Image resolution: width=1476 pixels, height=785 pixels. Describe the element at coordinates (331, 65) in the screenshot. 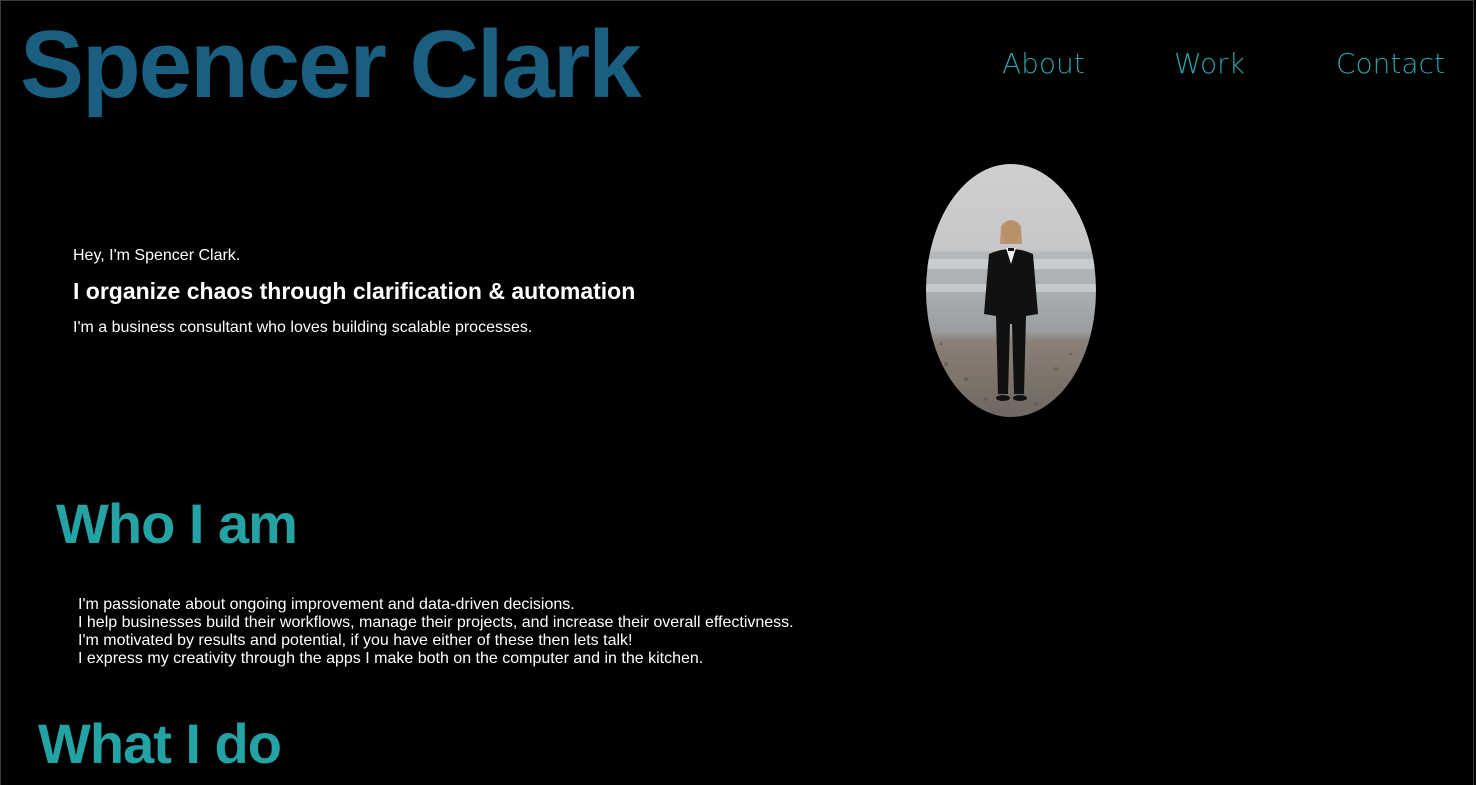

I see `site-title: Spencer Clark` at that location.